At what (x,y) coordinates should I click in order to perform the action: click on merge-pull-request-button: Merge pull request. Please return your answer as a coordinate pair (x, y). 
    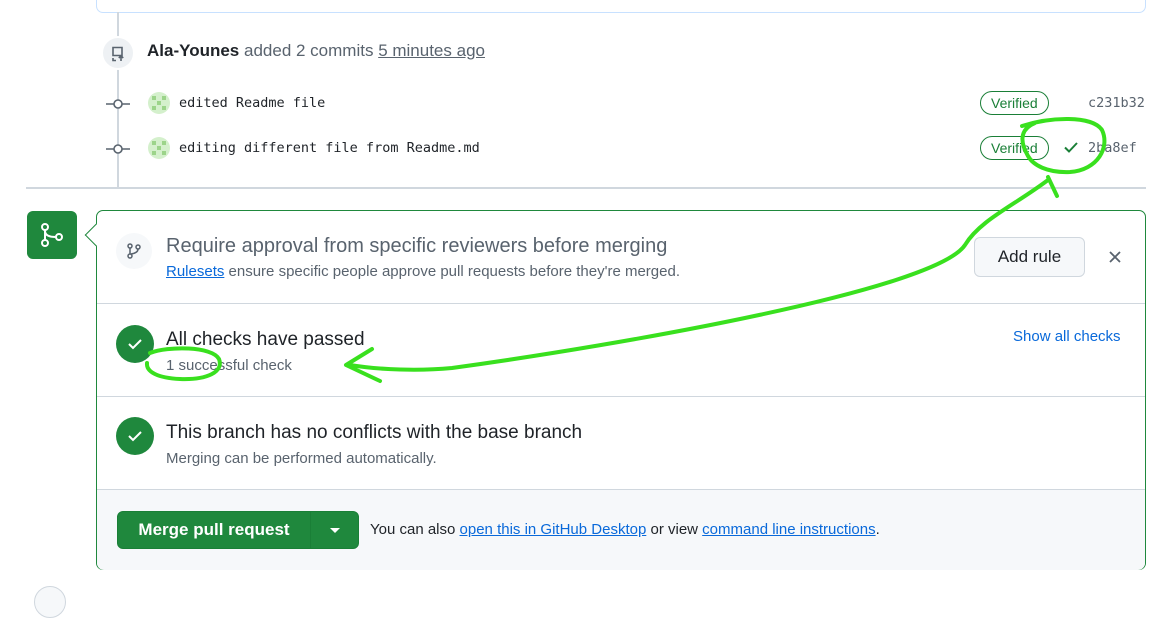
    Looking at the image, I should click on (214, 530).